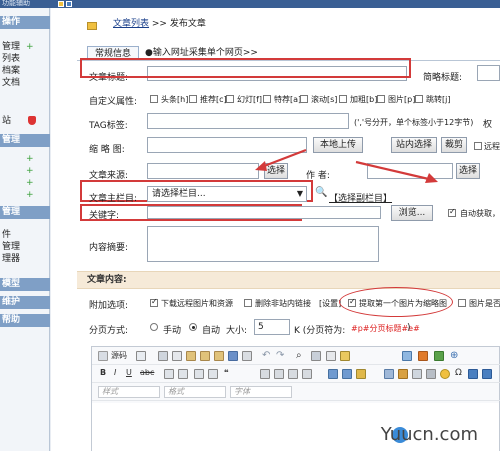 The height and width of the screenshot is (451, 500). I want to click on blockquote-icon: ❝, so click(226, 372).